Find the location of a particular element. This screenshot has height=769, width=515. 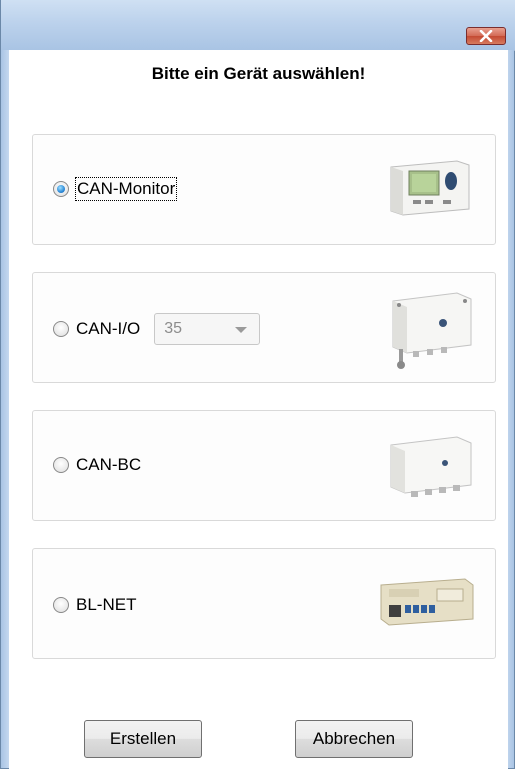

radio-label-can-io: CAN-I/O is located at coordinates (108, 329).